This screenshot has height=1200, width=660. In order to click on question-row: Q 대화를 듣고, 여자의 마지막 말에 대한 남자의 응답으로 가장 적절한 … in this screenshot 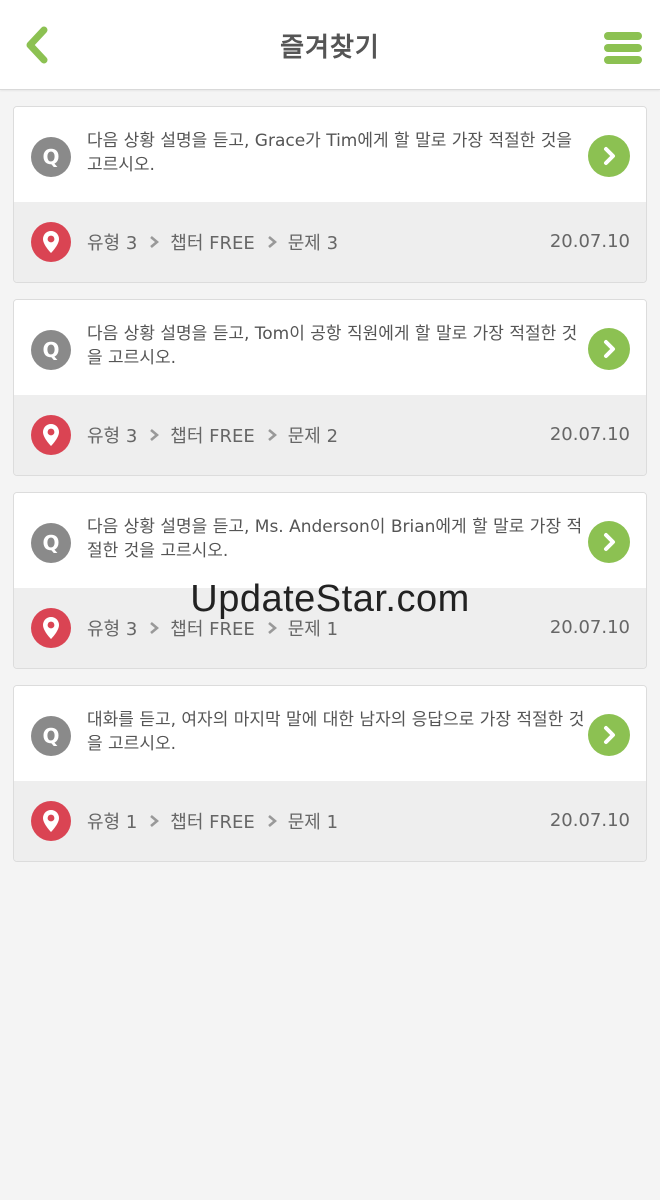, I will do `click(330, 733)`.